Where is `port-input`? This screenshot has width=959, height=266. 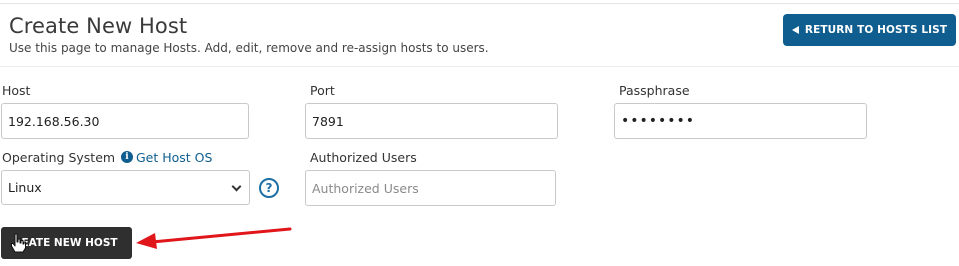
port-input is located at coordinates (431, 121).